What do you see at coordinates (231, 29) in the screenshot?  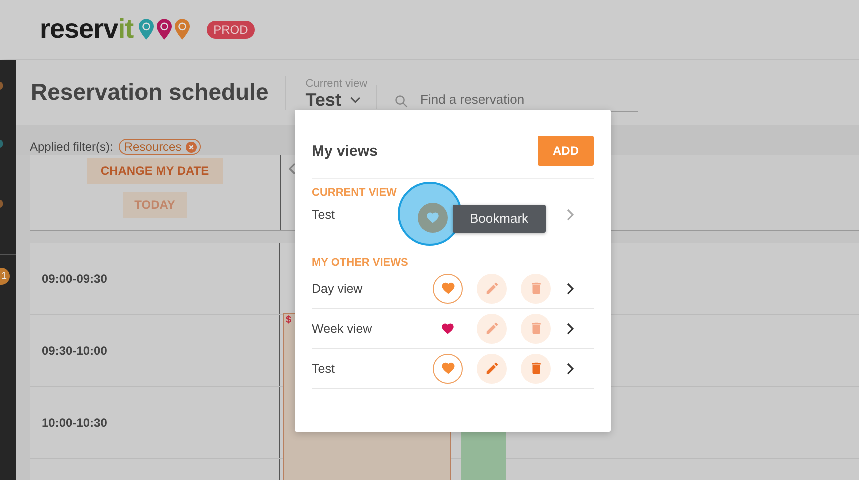 I see `environment-badge: PROD` at bounding box center [231, 29].